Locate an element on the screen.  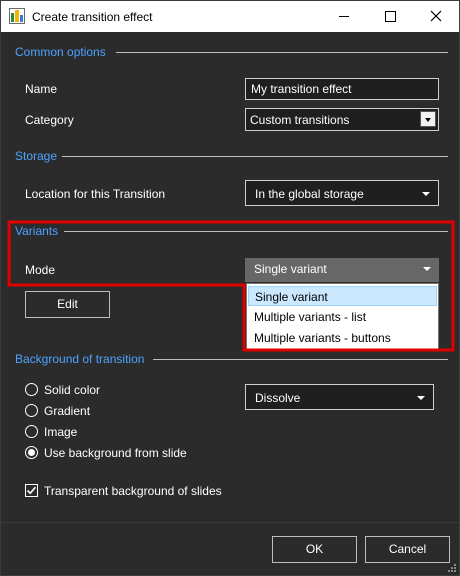
radio-image is located at coordinates (31, 431).